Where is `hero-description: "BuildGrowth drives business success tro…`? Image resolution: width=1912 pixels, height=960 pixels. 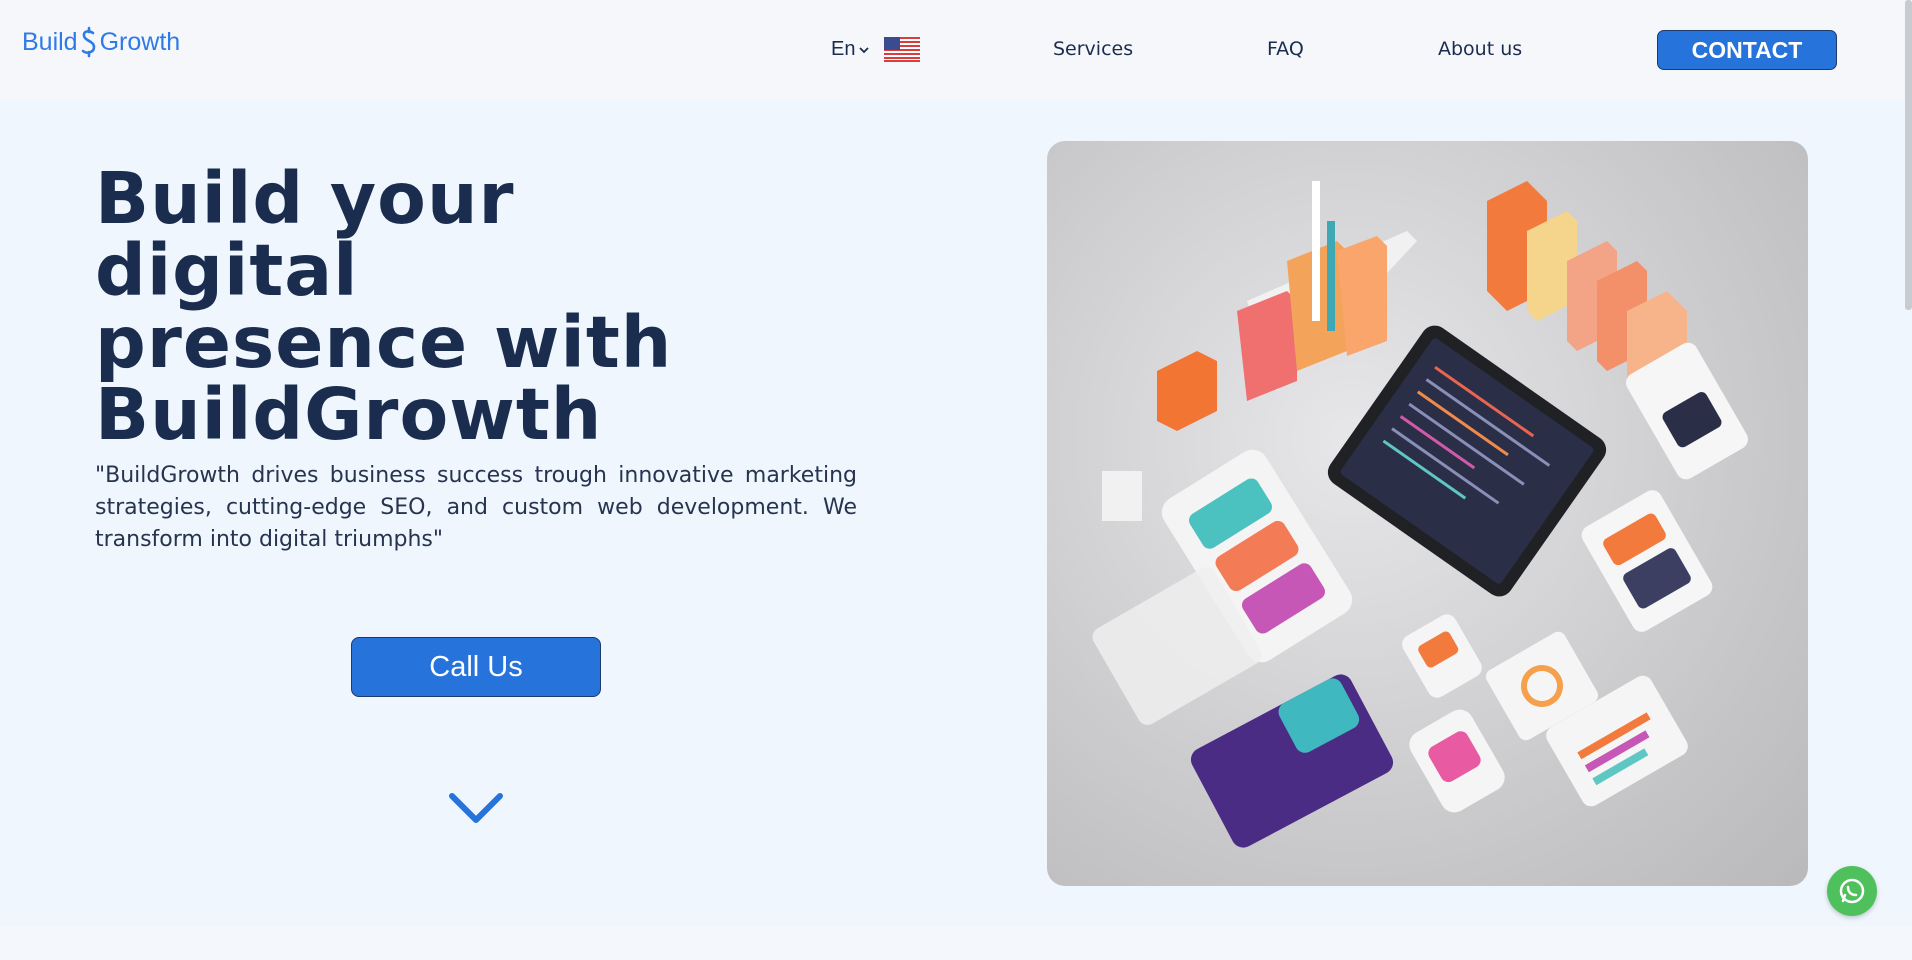 hero-description: "BuildGrowth drives business success tro… is located at coordinates (476, 507).